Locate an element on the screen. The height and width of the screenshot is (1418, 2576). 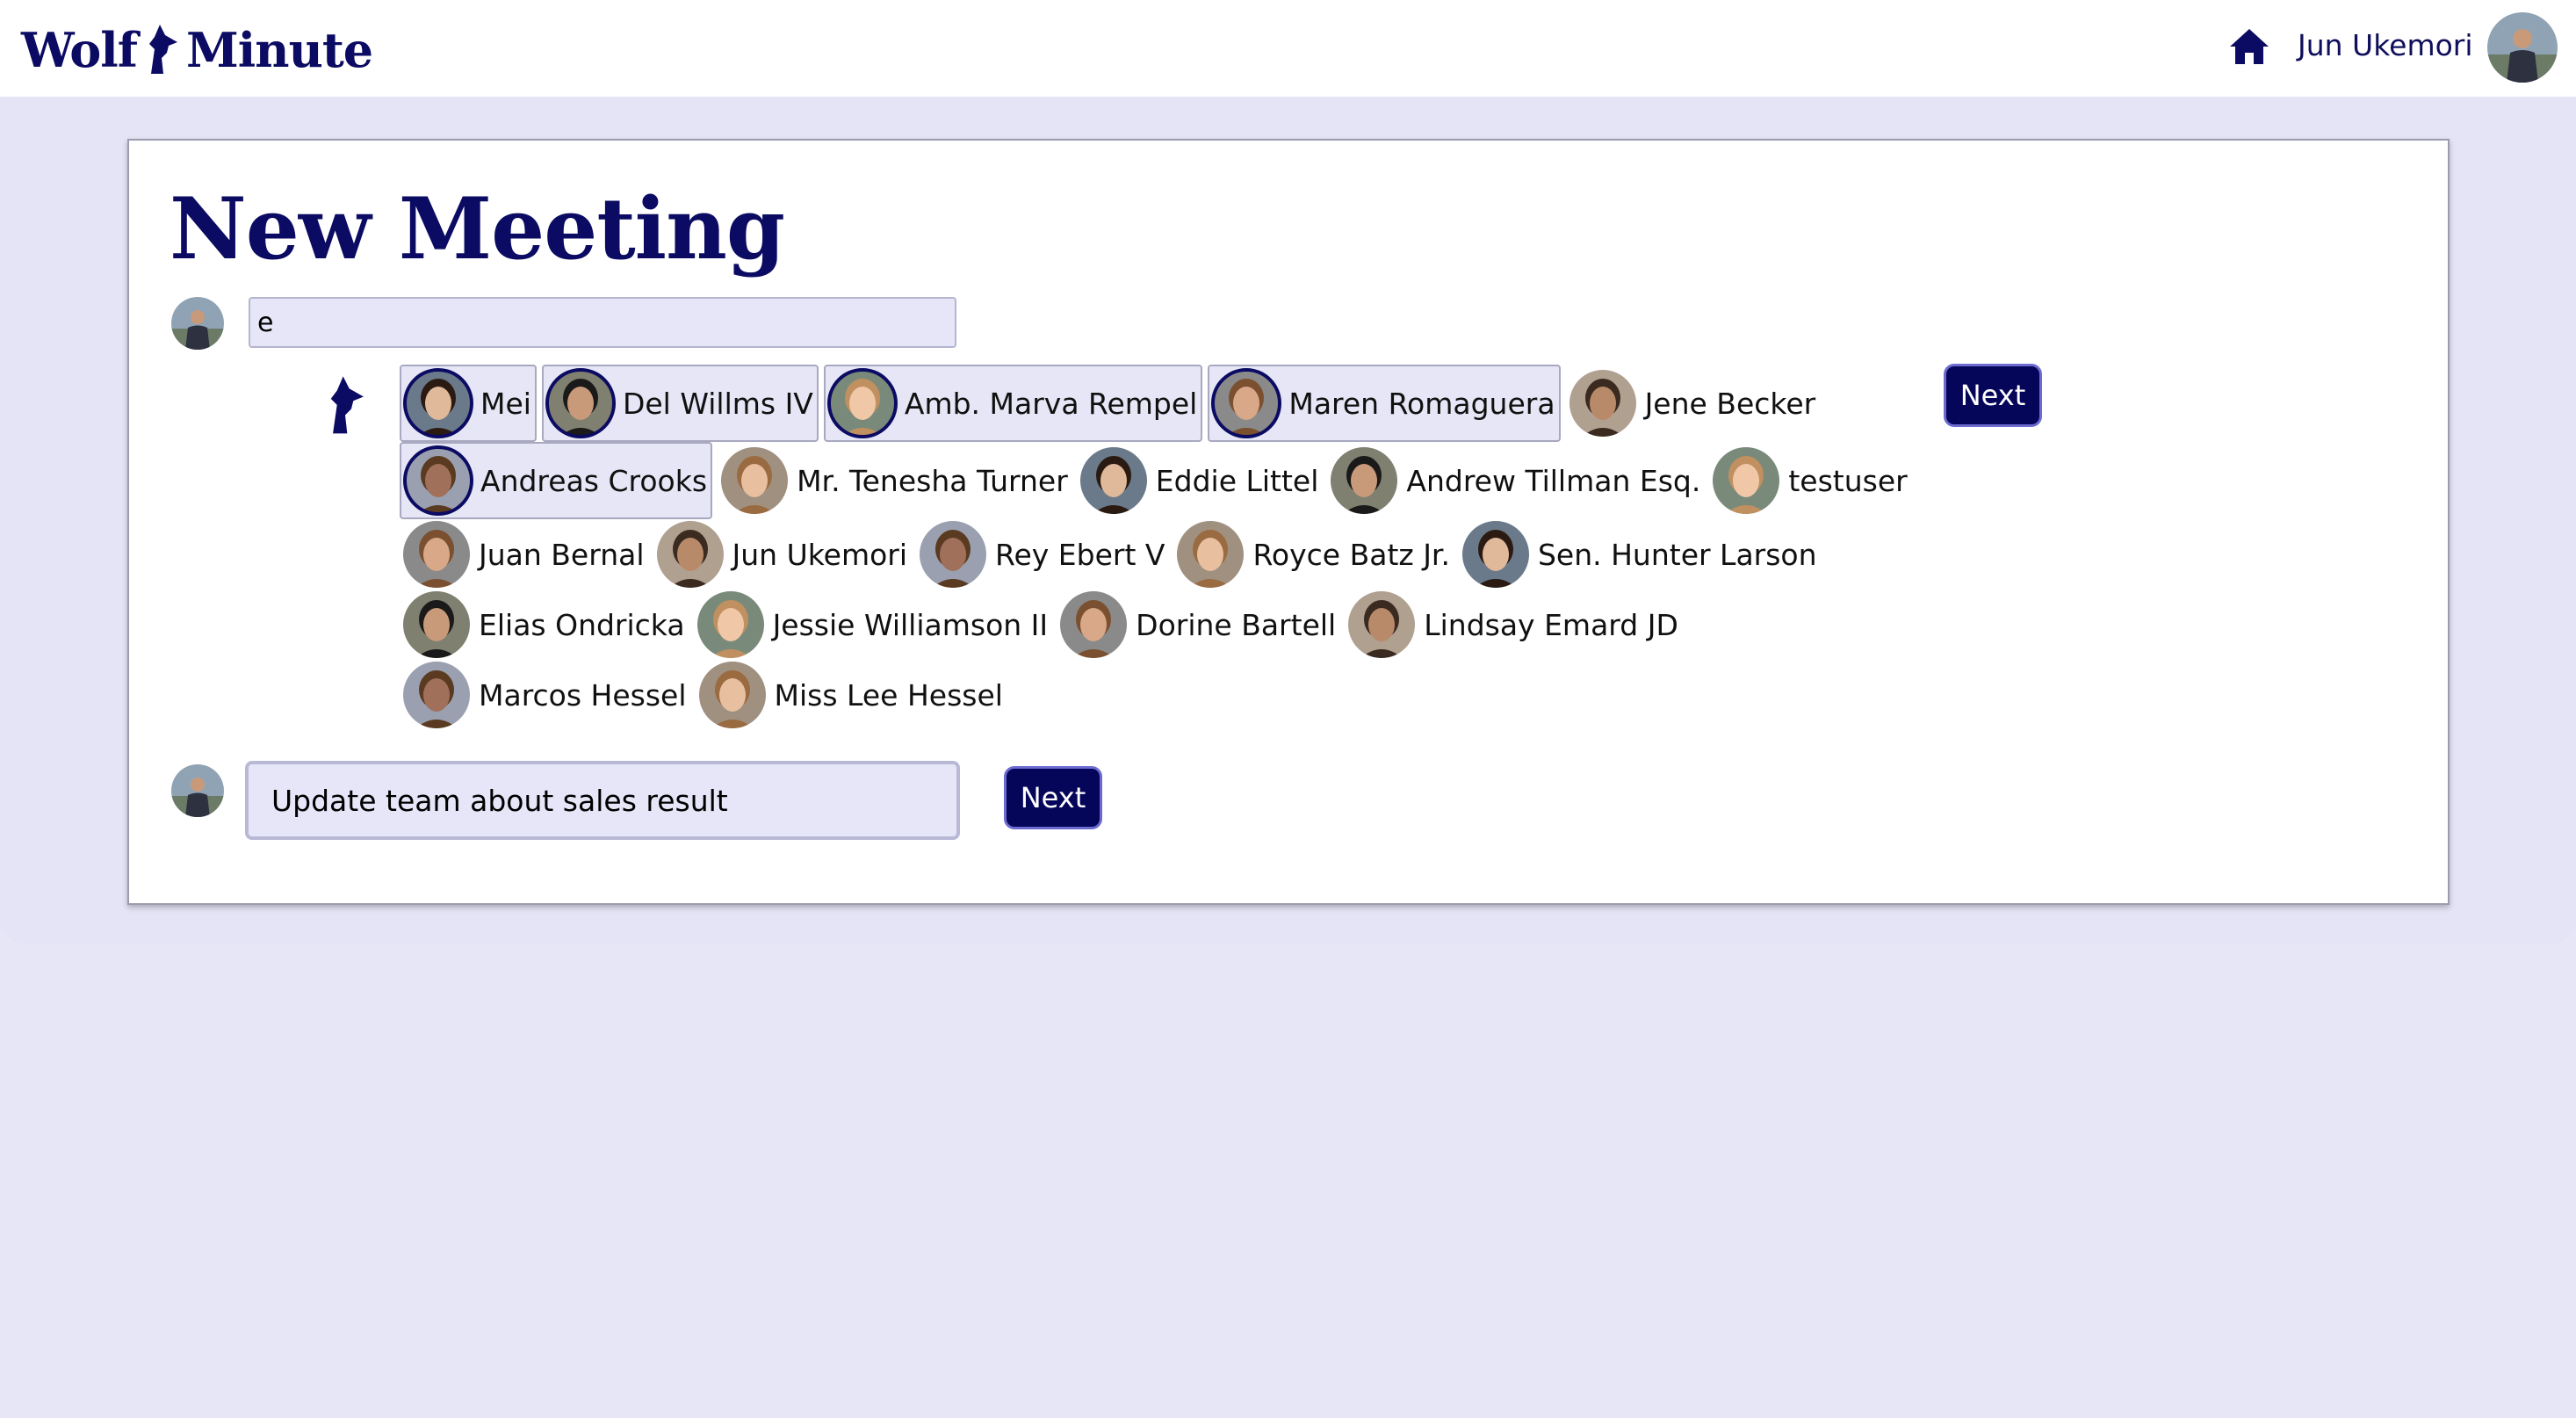
person-chip: Rey Ebert V is located at coordinates (1042, 554).